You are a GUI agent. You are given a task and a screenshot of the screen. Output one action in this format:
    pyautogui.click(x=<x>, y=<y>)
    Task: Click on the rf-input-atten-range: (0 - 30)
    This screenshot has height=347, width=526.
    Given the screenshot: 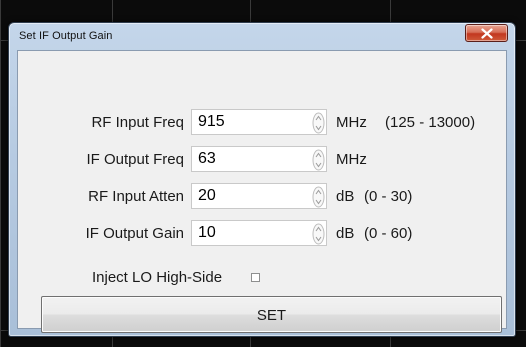 What is the action you would take?
    pyautogui.click(x=388, y=196)
    